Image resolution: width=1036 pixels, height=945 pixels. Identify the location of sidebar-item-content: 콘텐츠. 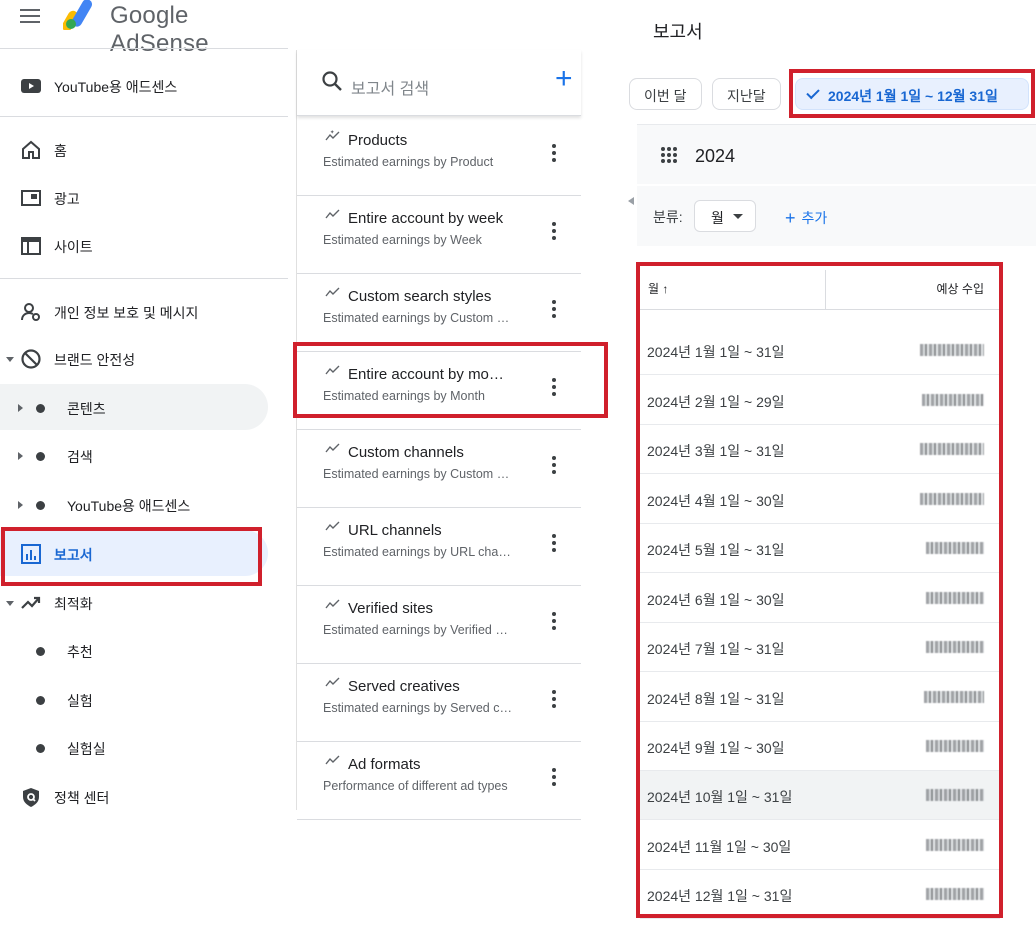
(134, 407).